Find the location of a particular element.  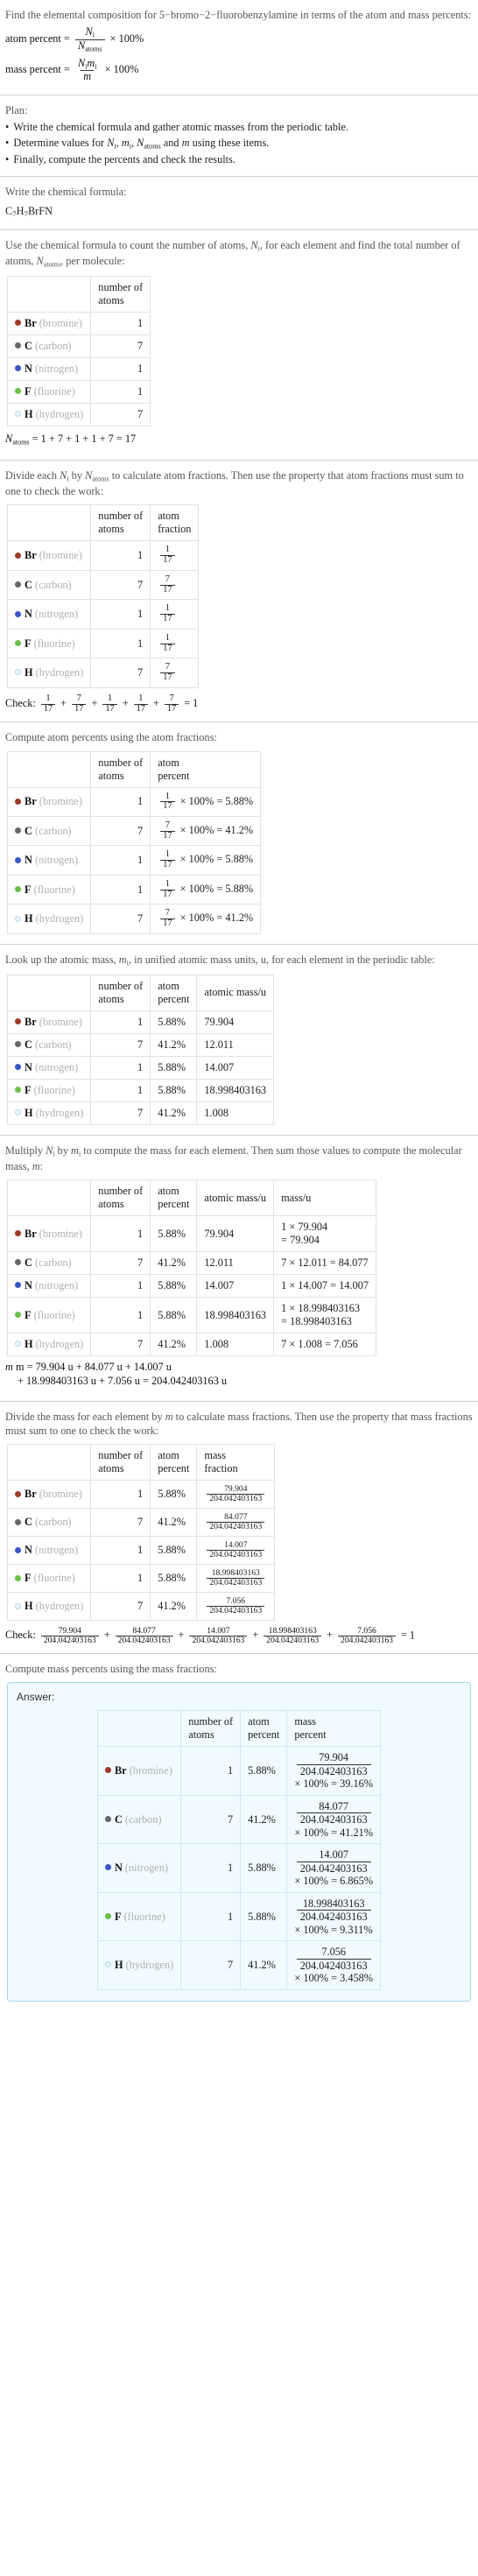

mass-percent-expression: 79.904 204.042403163 × 100% = 39.16% is located at coordinates (333, 1771).